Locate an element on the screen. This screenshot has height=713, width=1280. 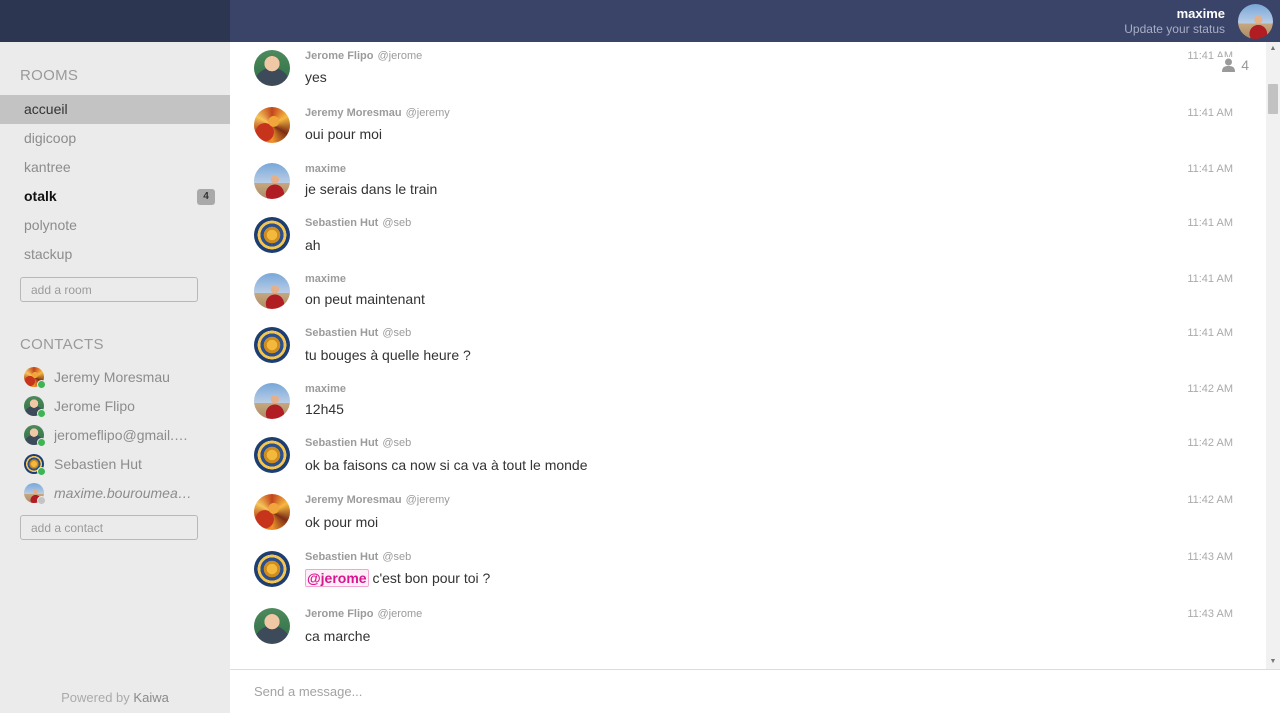
update-status-link: Update your status is located at coordinates (1174, 29).